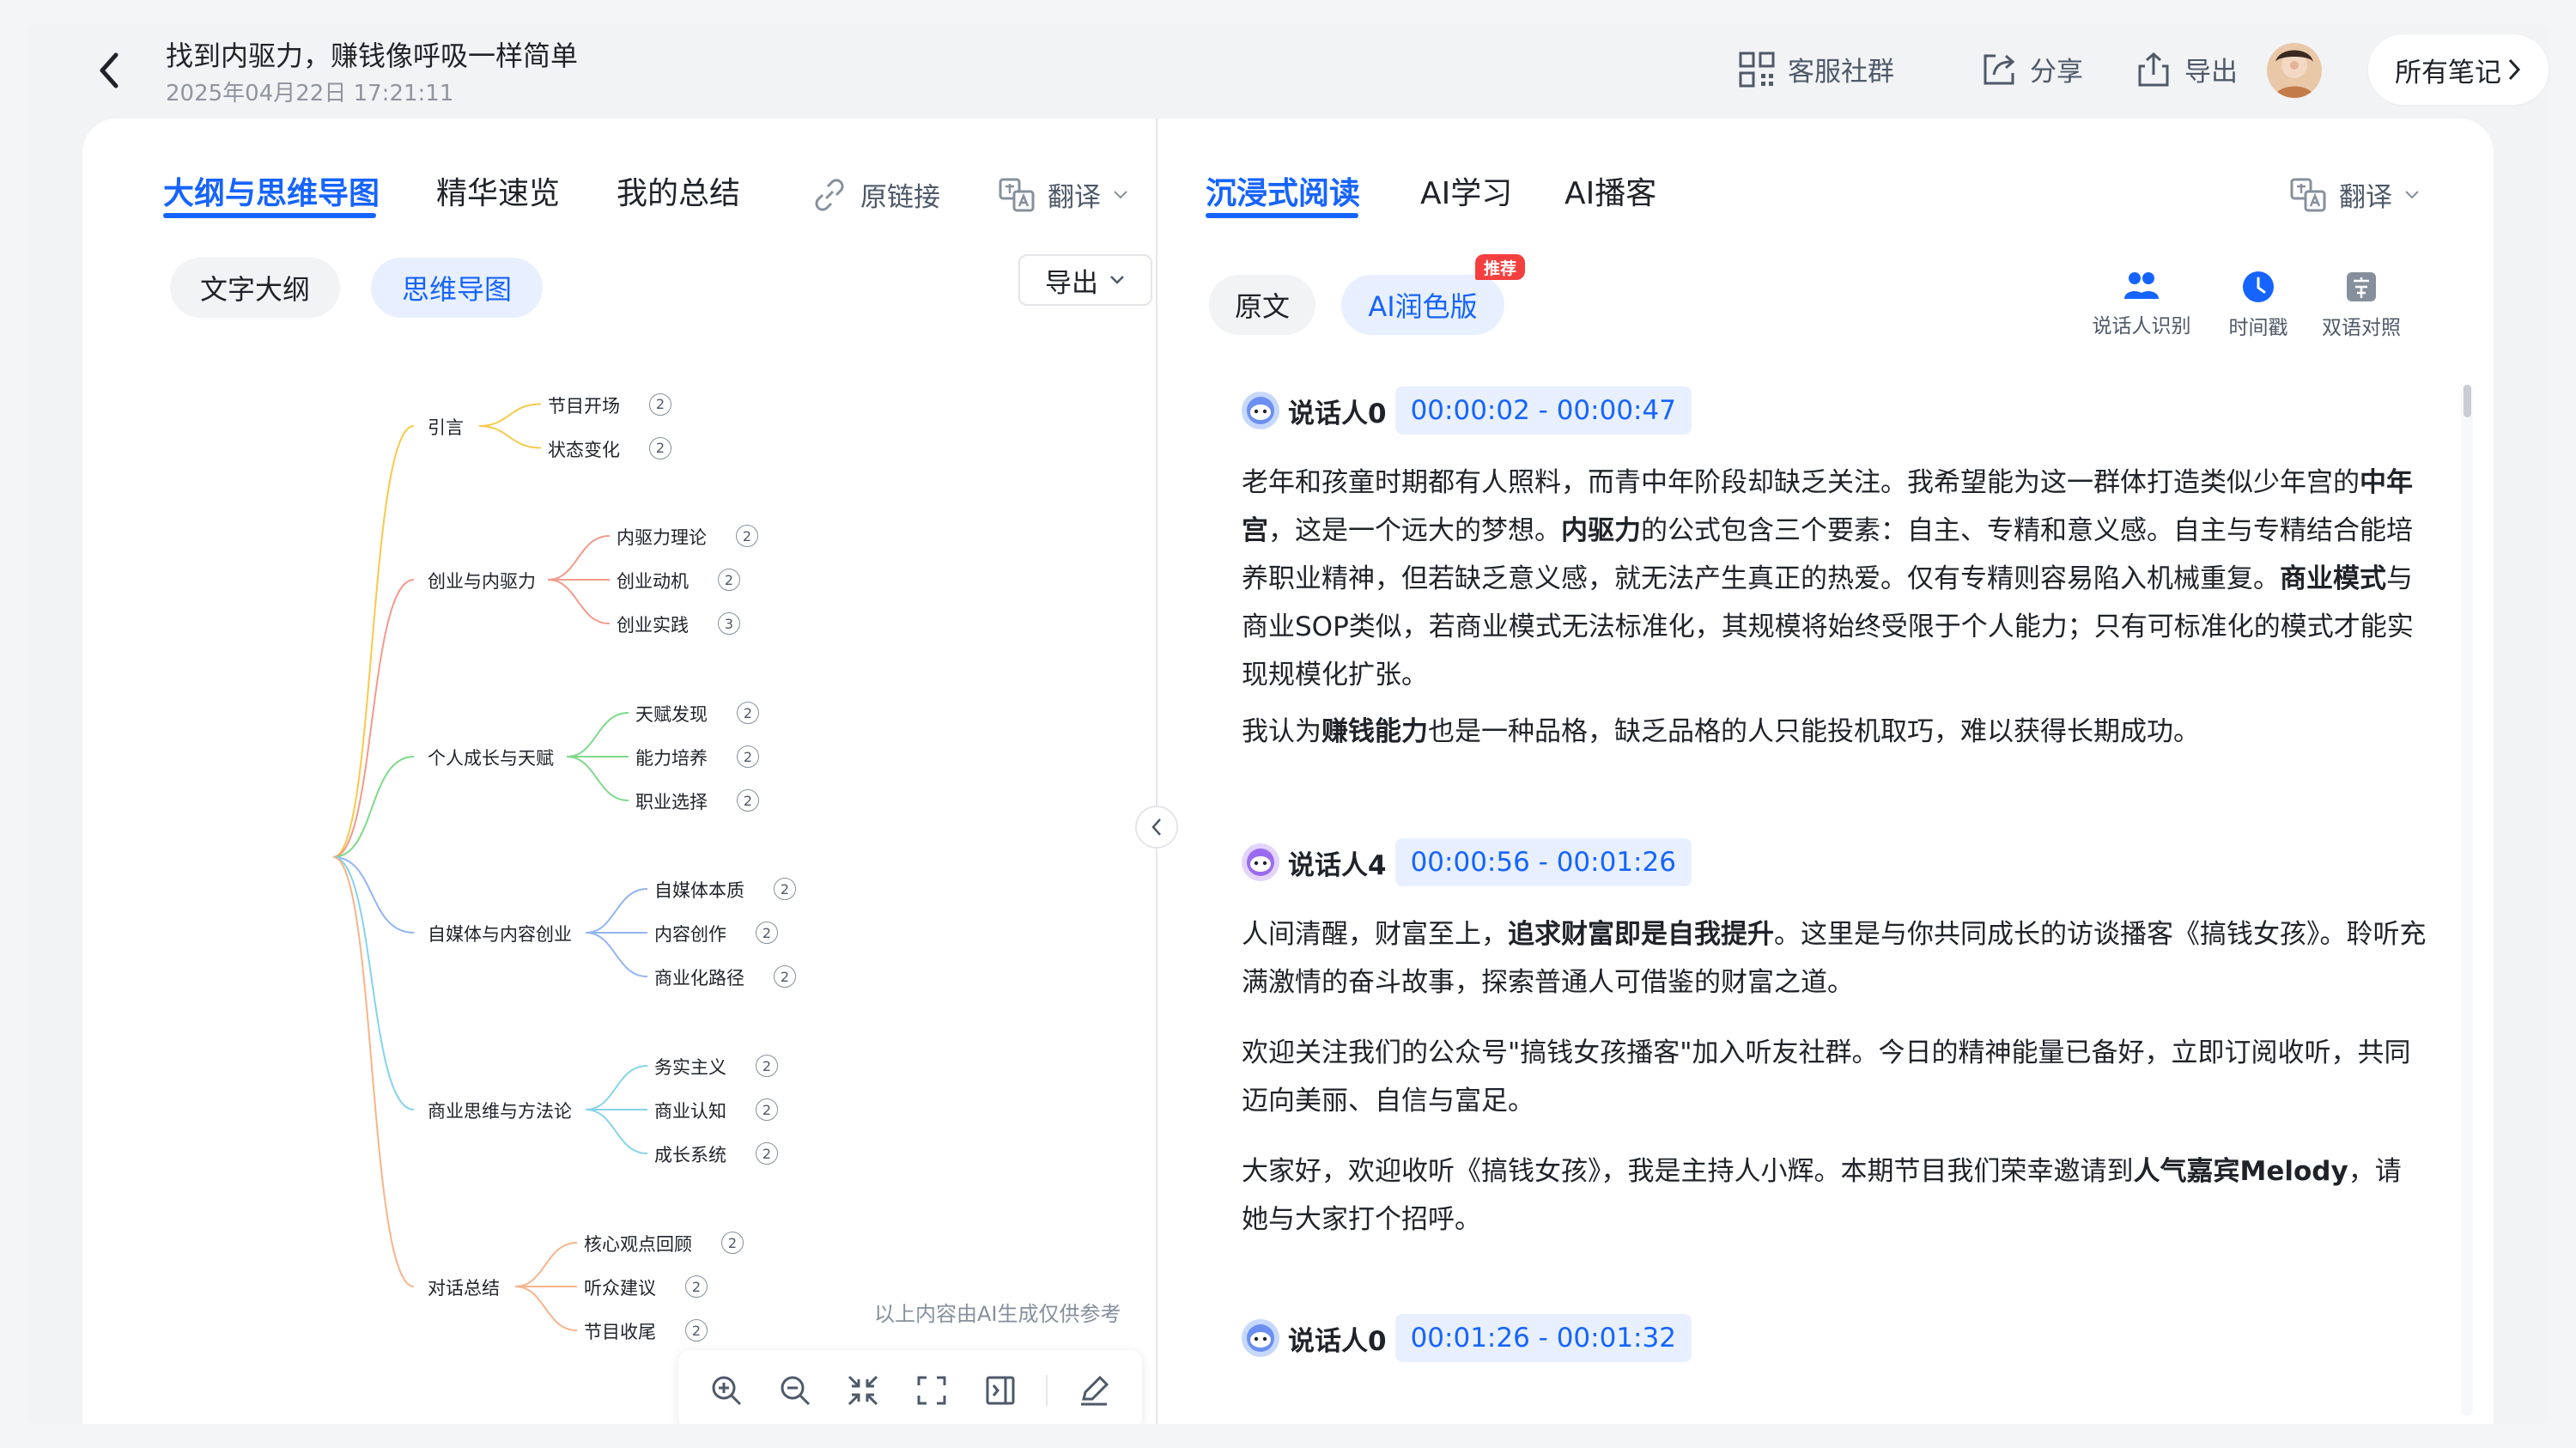 The image size is (2576, 1448). What do you see at coordinates (653, 624) in the screenshot?
I see `mindmap-leaf-node: 创业实践` at bounding box center [653, 624].